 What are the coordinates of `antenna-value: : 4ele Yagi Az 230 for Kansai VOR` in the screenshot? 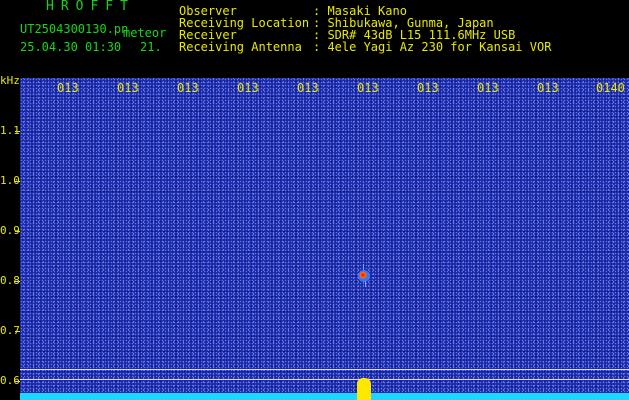 It's located at (432, 47).